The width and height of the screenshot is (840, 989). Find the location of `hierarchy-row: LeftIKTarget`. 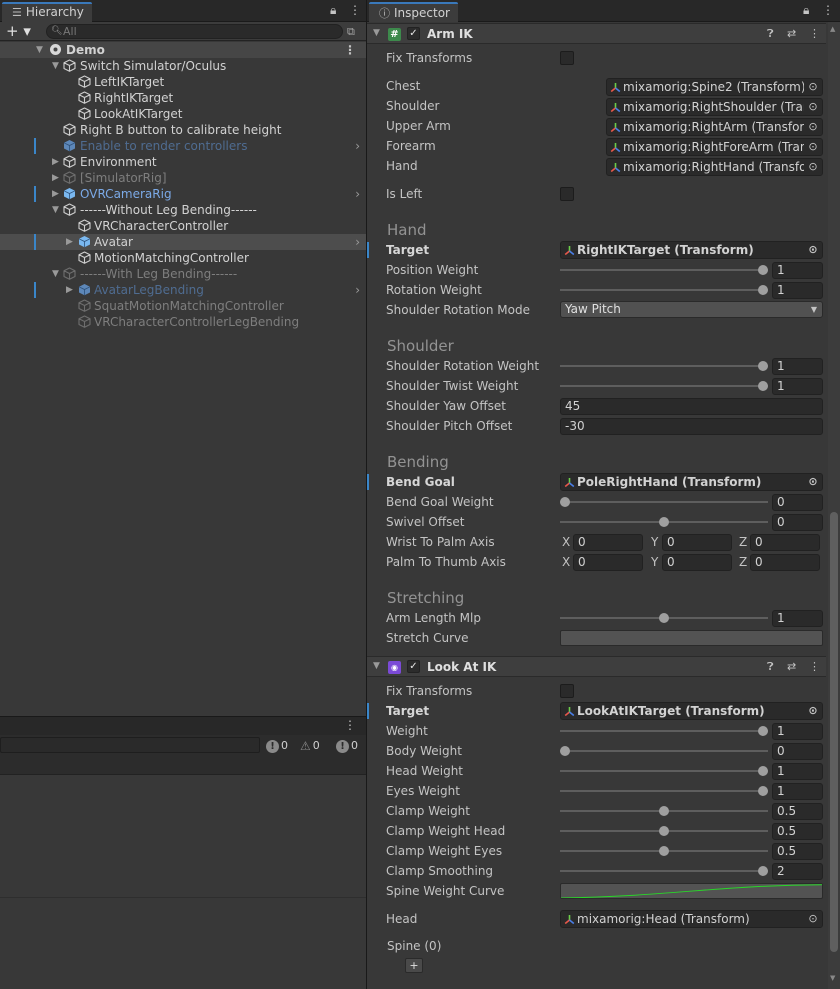

hierarchy-row: LeftIKTarget is located at coordinates (183, 82).